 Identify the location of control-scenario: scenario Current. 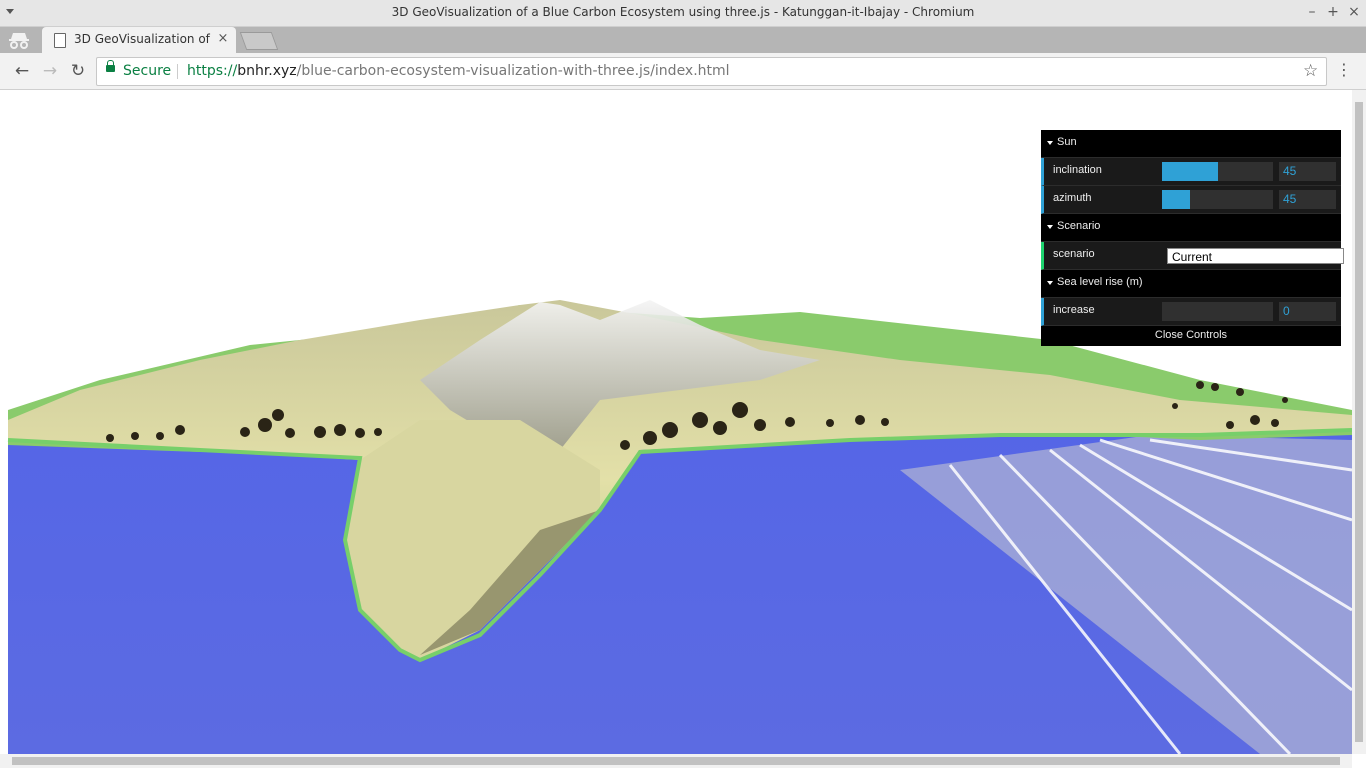
(1192, 256).